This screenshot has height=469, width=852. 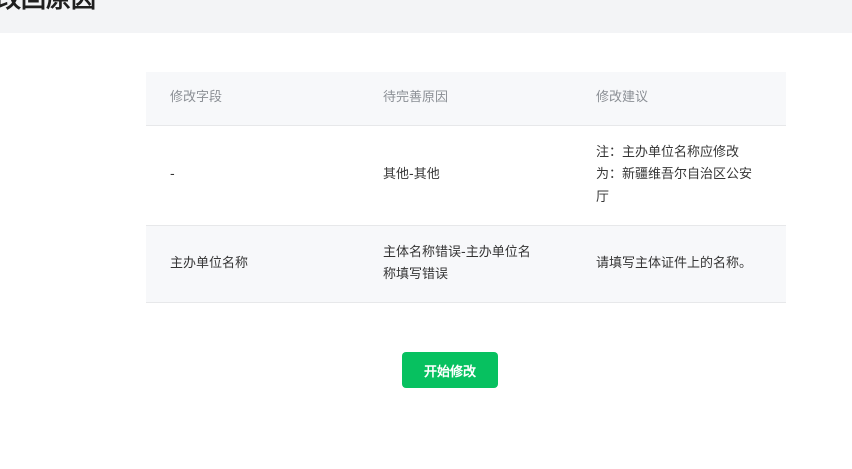 I want to click on table-cell-reason: 其他-其他, so click(x=411, y=175).